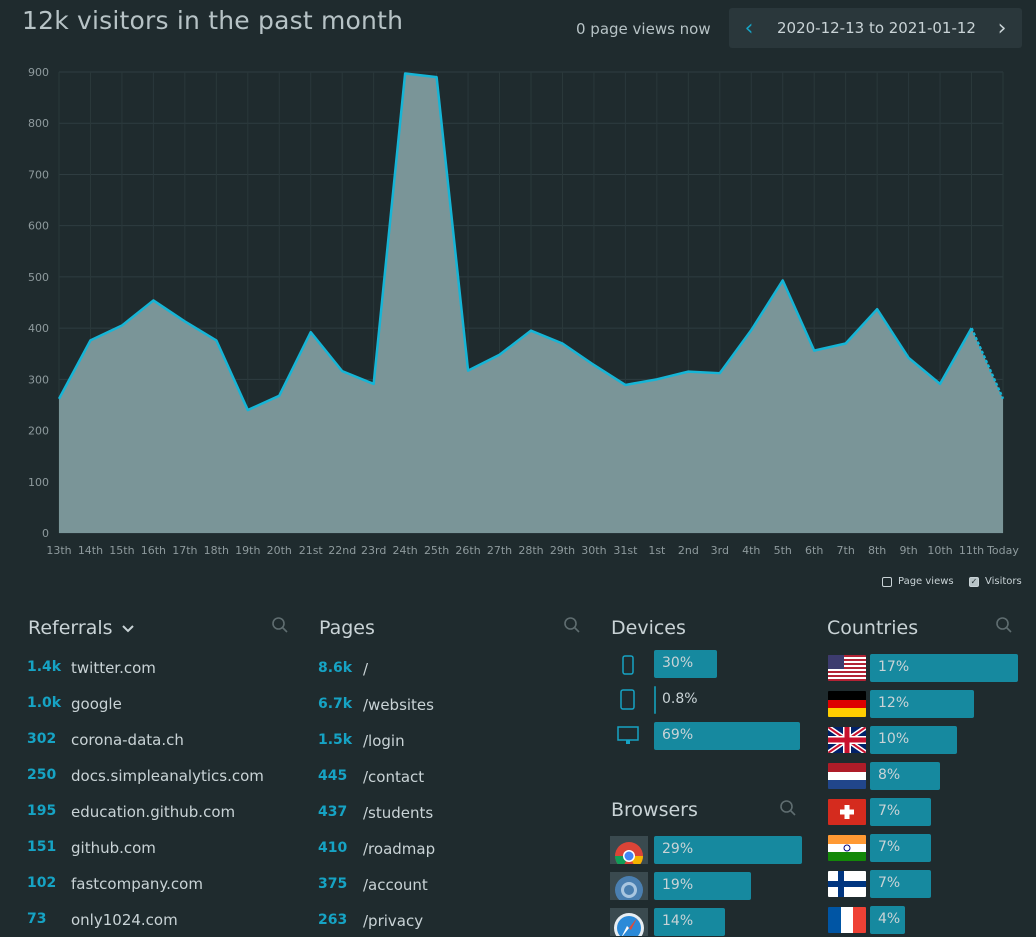 Image resolution: width=1036 pixels, height=937 pixels. Describe the element at coordinates (749, 28) in the screenshot. I see `chevron-left-icon: ‹` at that location.